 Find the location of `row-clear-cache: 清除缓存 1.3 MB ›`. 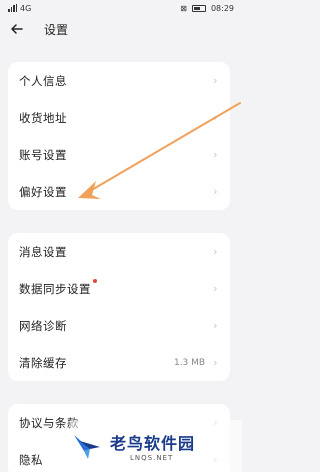

row-clear-cache: 清除缓存 1.3 MB › is located at coordinates (119, 362).